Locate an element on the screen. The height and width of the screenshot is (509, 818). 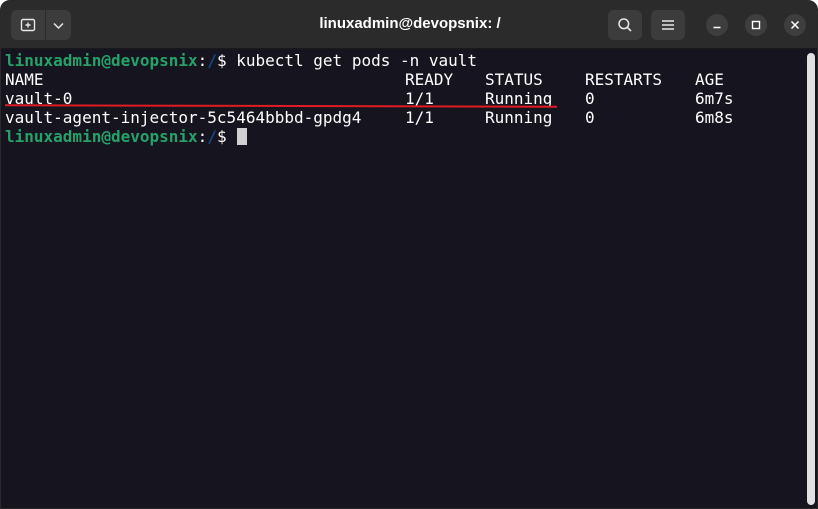
header-age: AGE is located at coordinates (709, 79).